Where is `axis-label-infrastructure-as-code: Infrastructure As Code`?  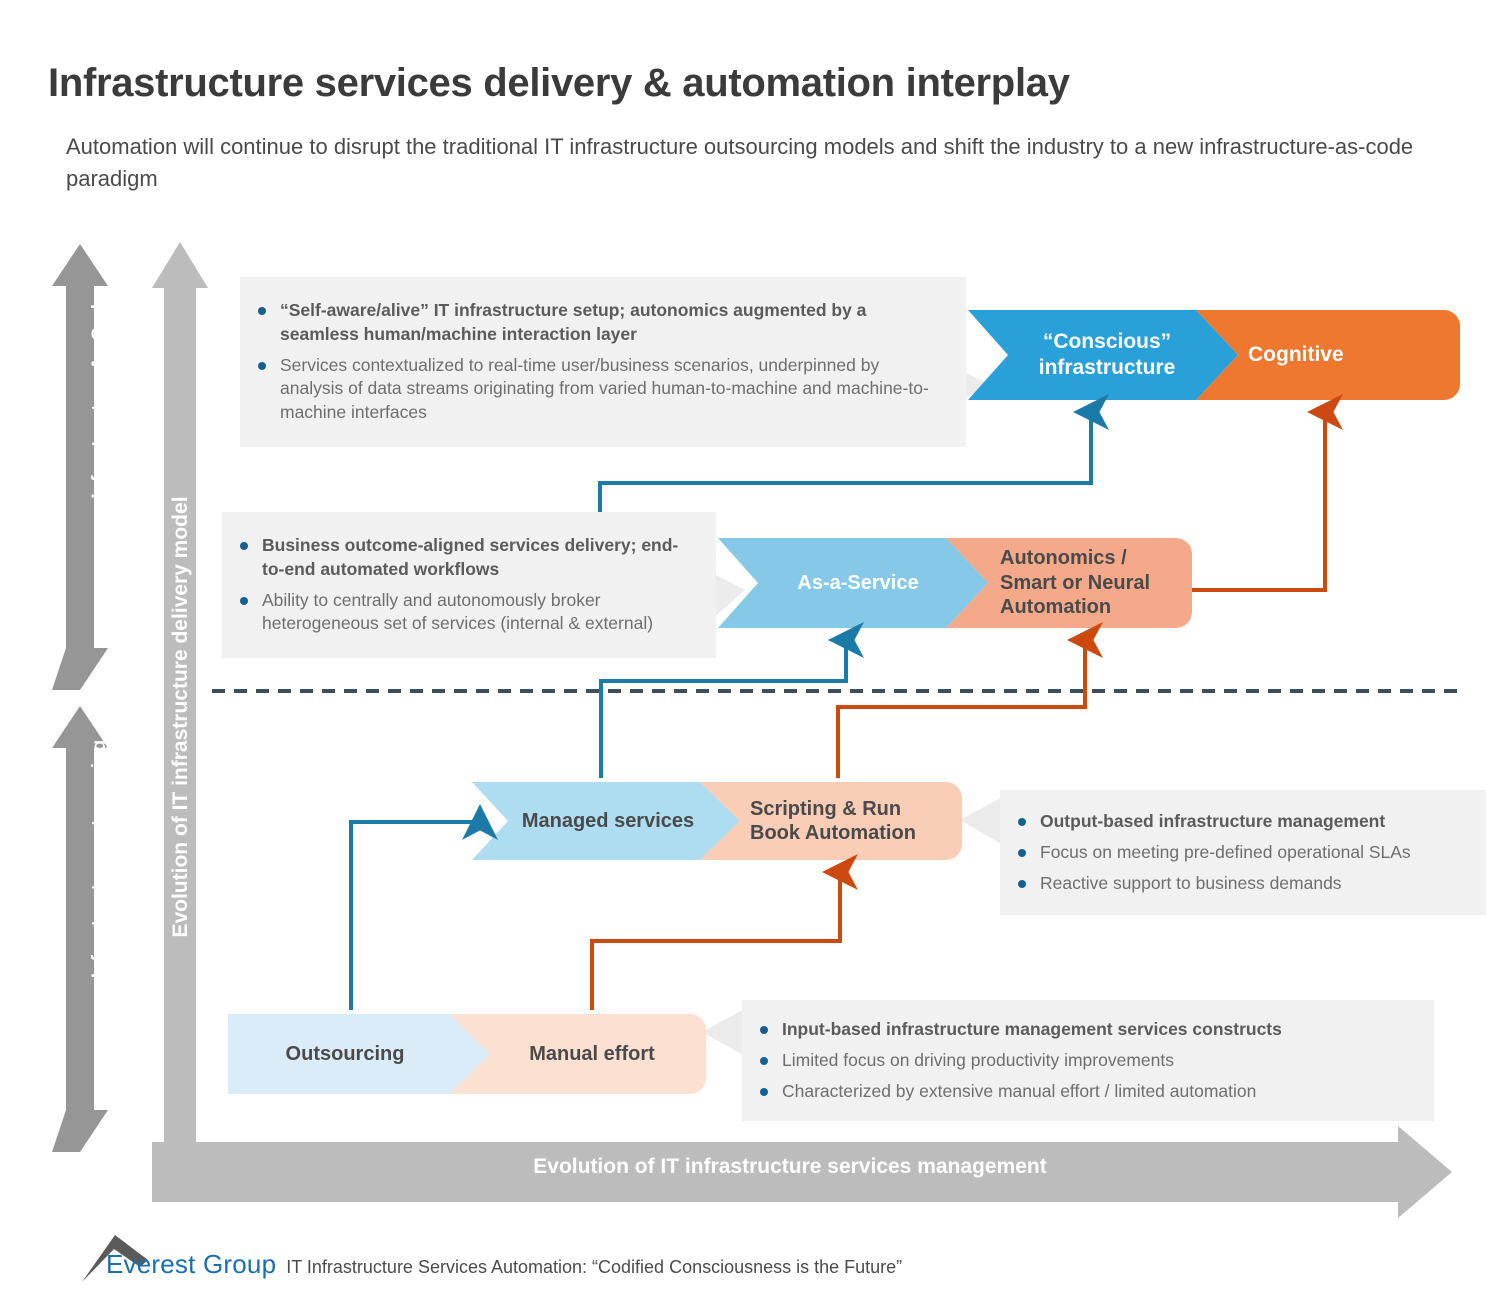
axis-label-infrastructure-as-code: Infrastructure As Code is located at coordinates (100, 396).